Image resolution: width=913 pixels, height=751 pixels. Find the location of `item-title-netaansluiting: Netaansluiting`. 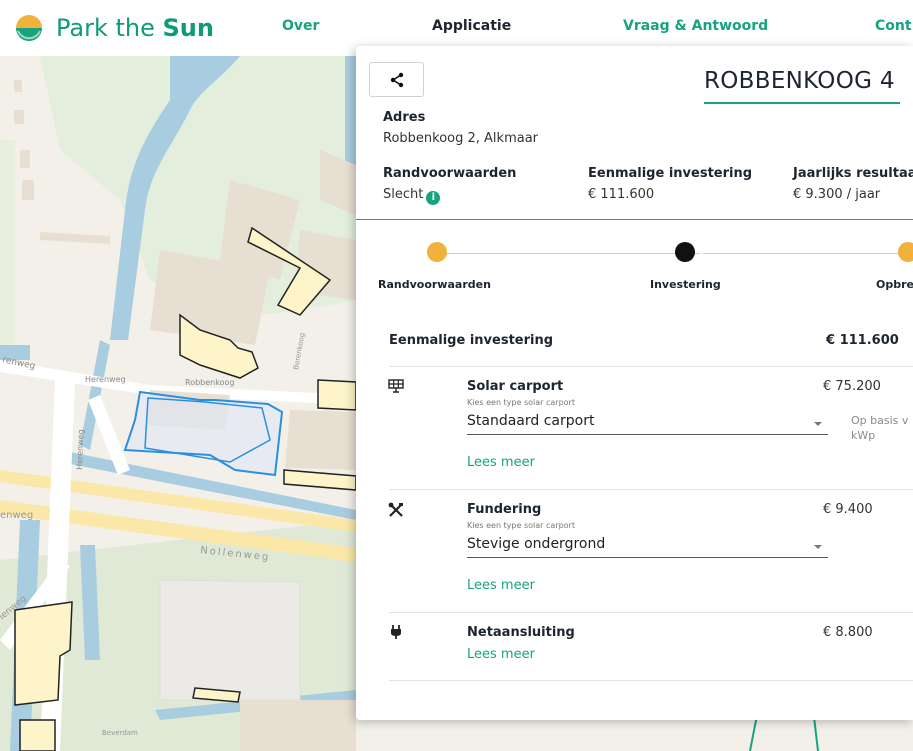

item-title-netaansluiting: Netaansluiting is located at coordinates (521, 632).